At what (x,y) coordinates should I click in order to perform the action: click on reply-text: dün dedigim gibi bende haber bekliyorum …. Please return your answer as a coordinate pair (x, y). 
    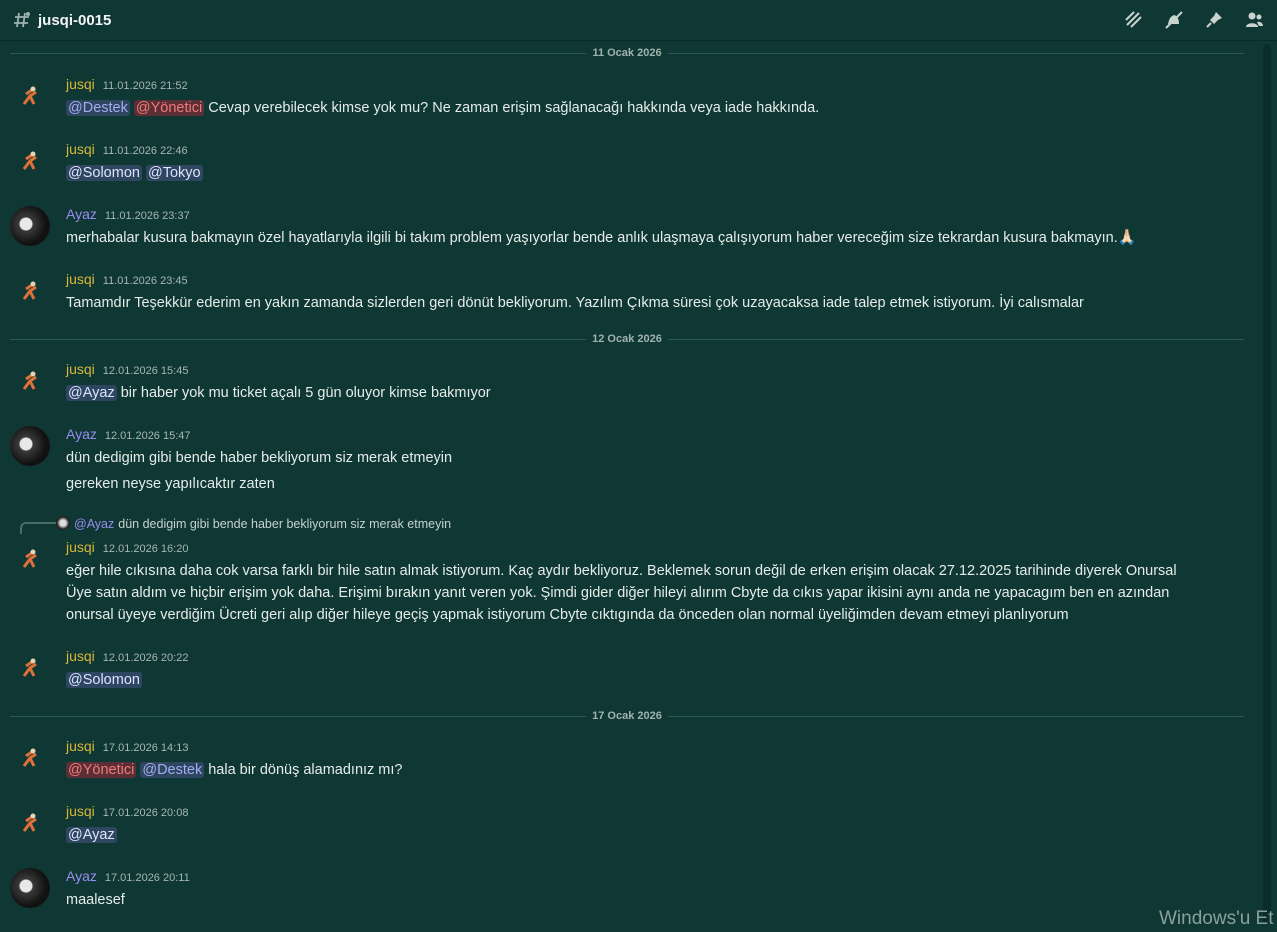
    Looking at the image, I should click on (285, 524).